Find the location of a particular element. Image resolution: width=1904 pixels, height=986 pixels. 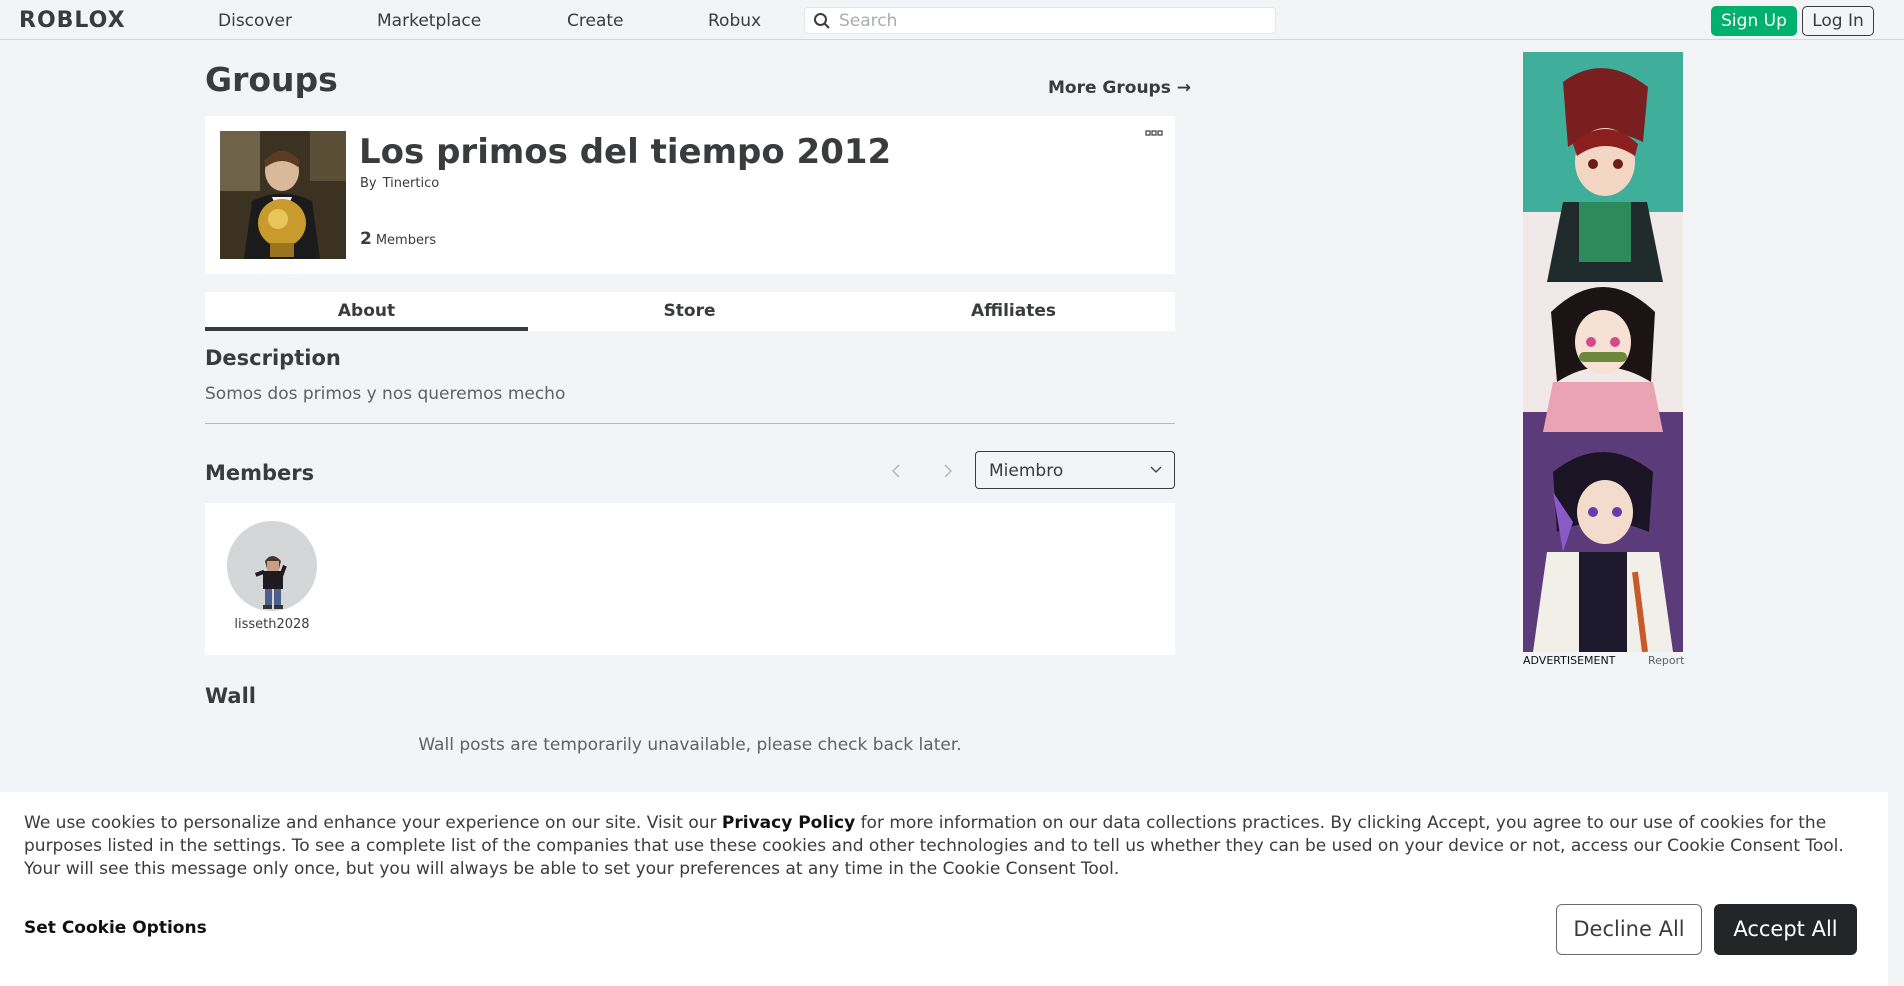

sign-up-button: Sign Up is located at coordinates (1754, 21).